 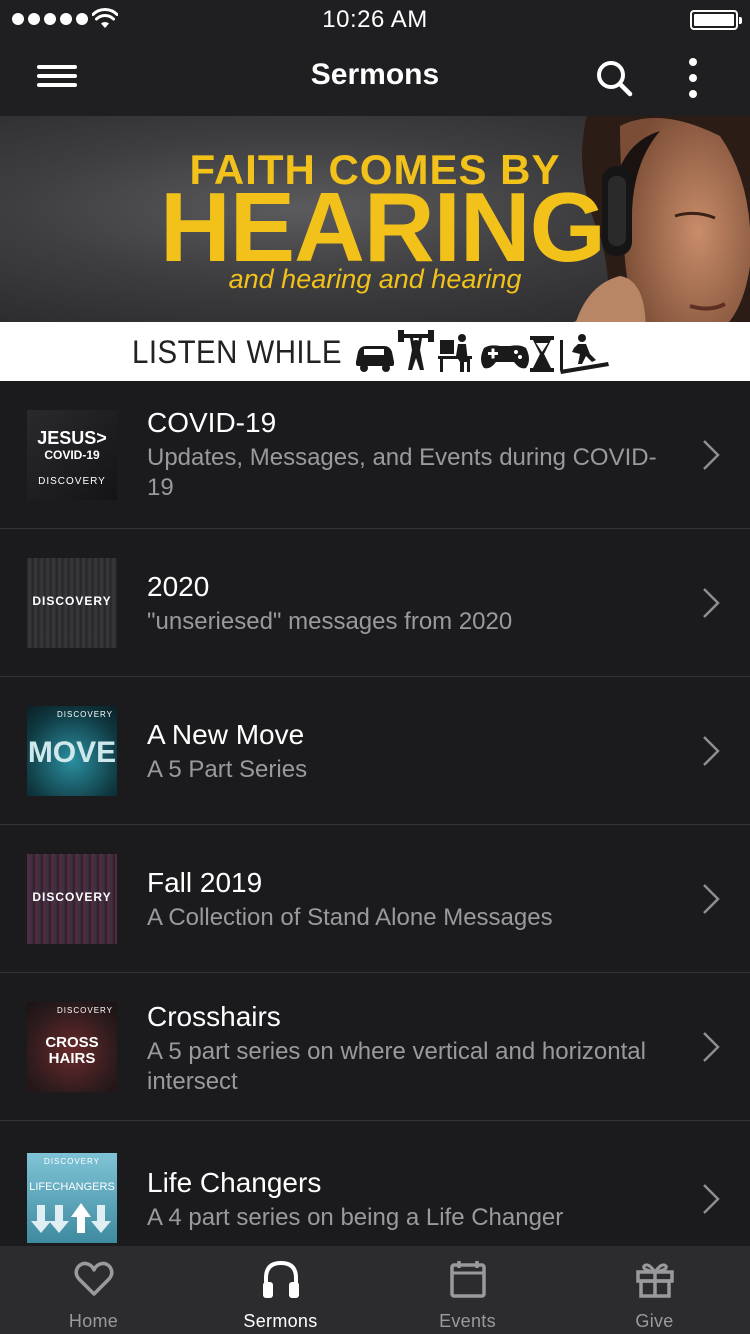 I want to click on banner-headline-main: HEARING, so click(x=383, y=227).